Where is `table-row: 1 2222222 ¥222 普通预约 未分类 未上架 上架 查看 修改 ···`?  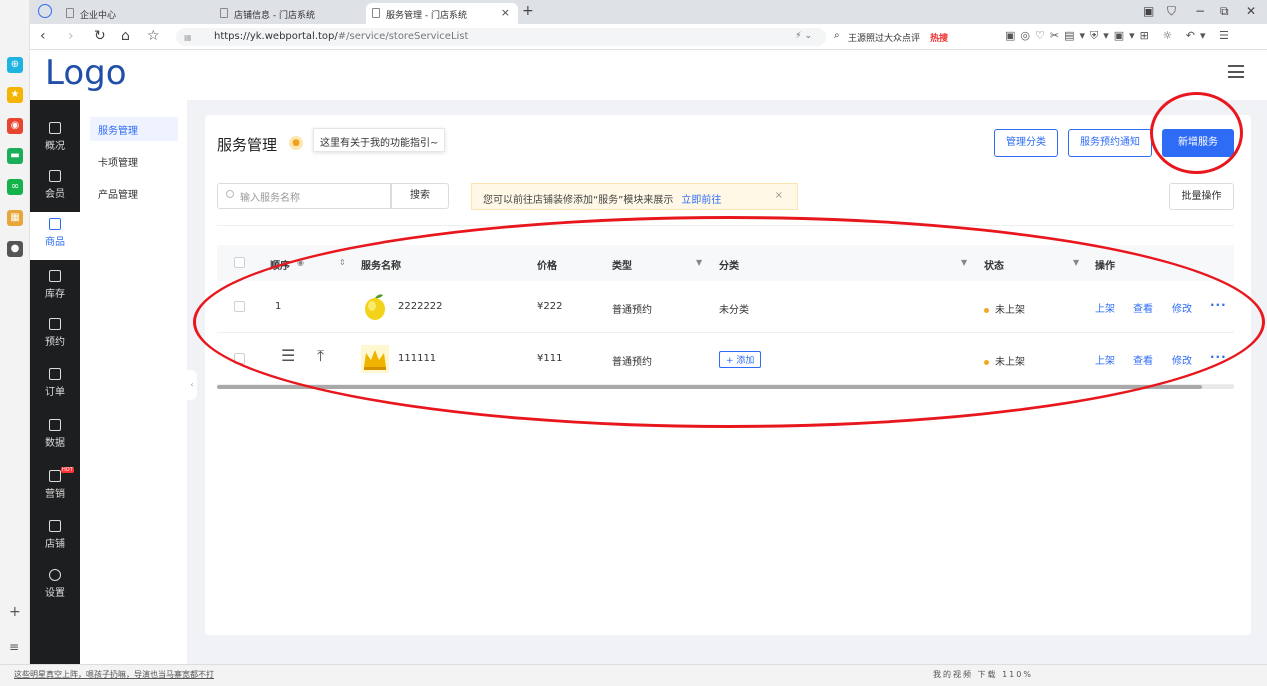
table-row: 1 2222222 ¥222 普通预约 未分类 未上架 上架 查看 修改 ··· is located at coordinates (725, 307).